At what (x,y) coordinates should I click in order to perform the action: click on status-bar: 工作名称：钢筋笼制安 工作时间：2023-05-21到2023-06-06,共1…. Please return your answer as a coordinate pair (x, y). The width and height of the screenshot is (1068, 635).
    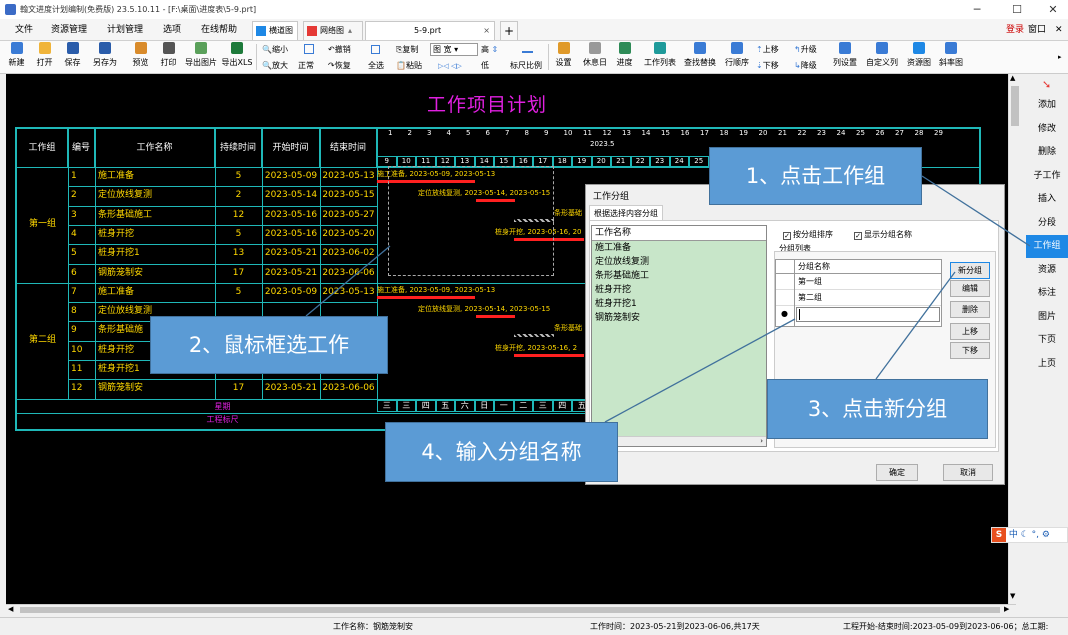
    Looking at the image, I should click on (534, 626).